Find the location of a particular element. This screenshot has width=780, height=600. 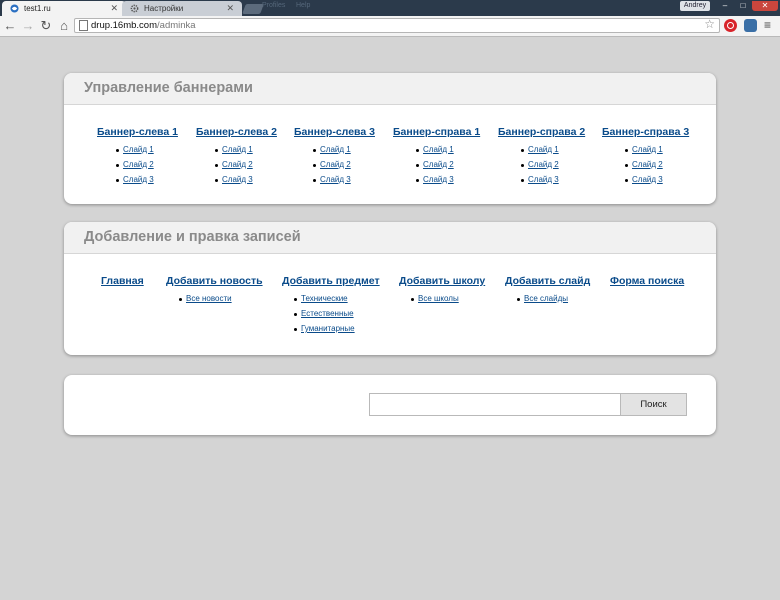

banner-group: Баннер-справа 2 Слайд 1 Слайд 2 Слайд 3 is located at coordinates (541, 158).